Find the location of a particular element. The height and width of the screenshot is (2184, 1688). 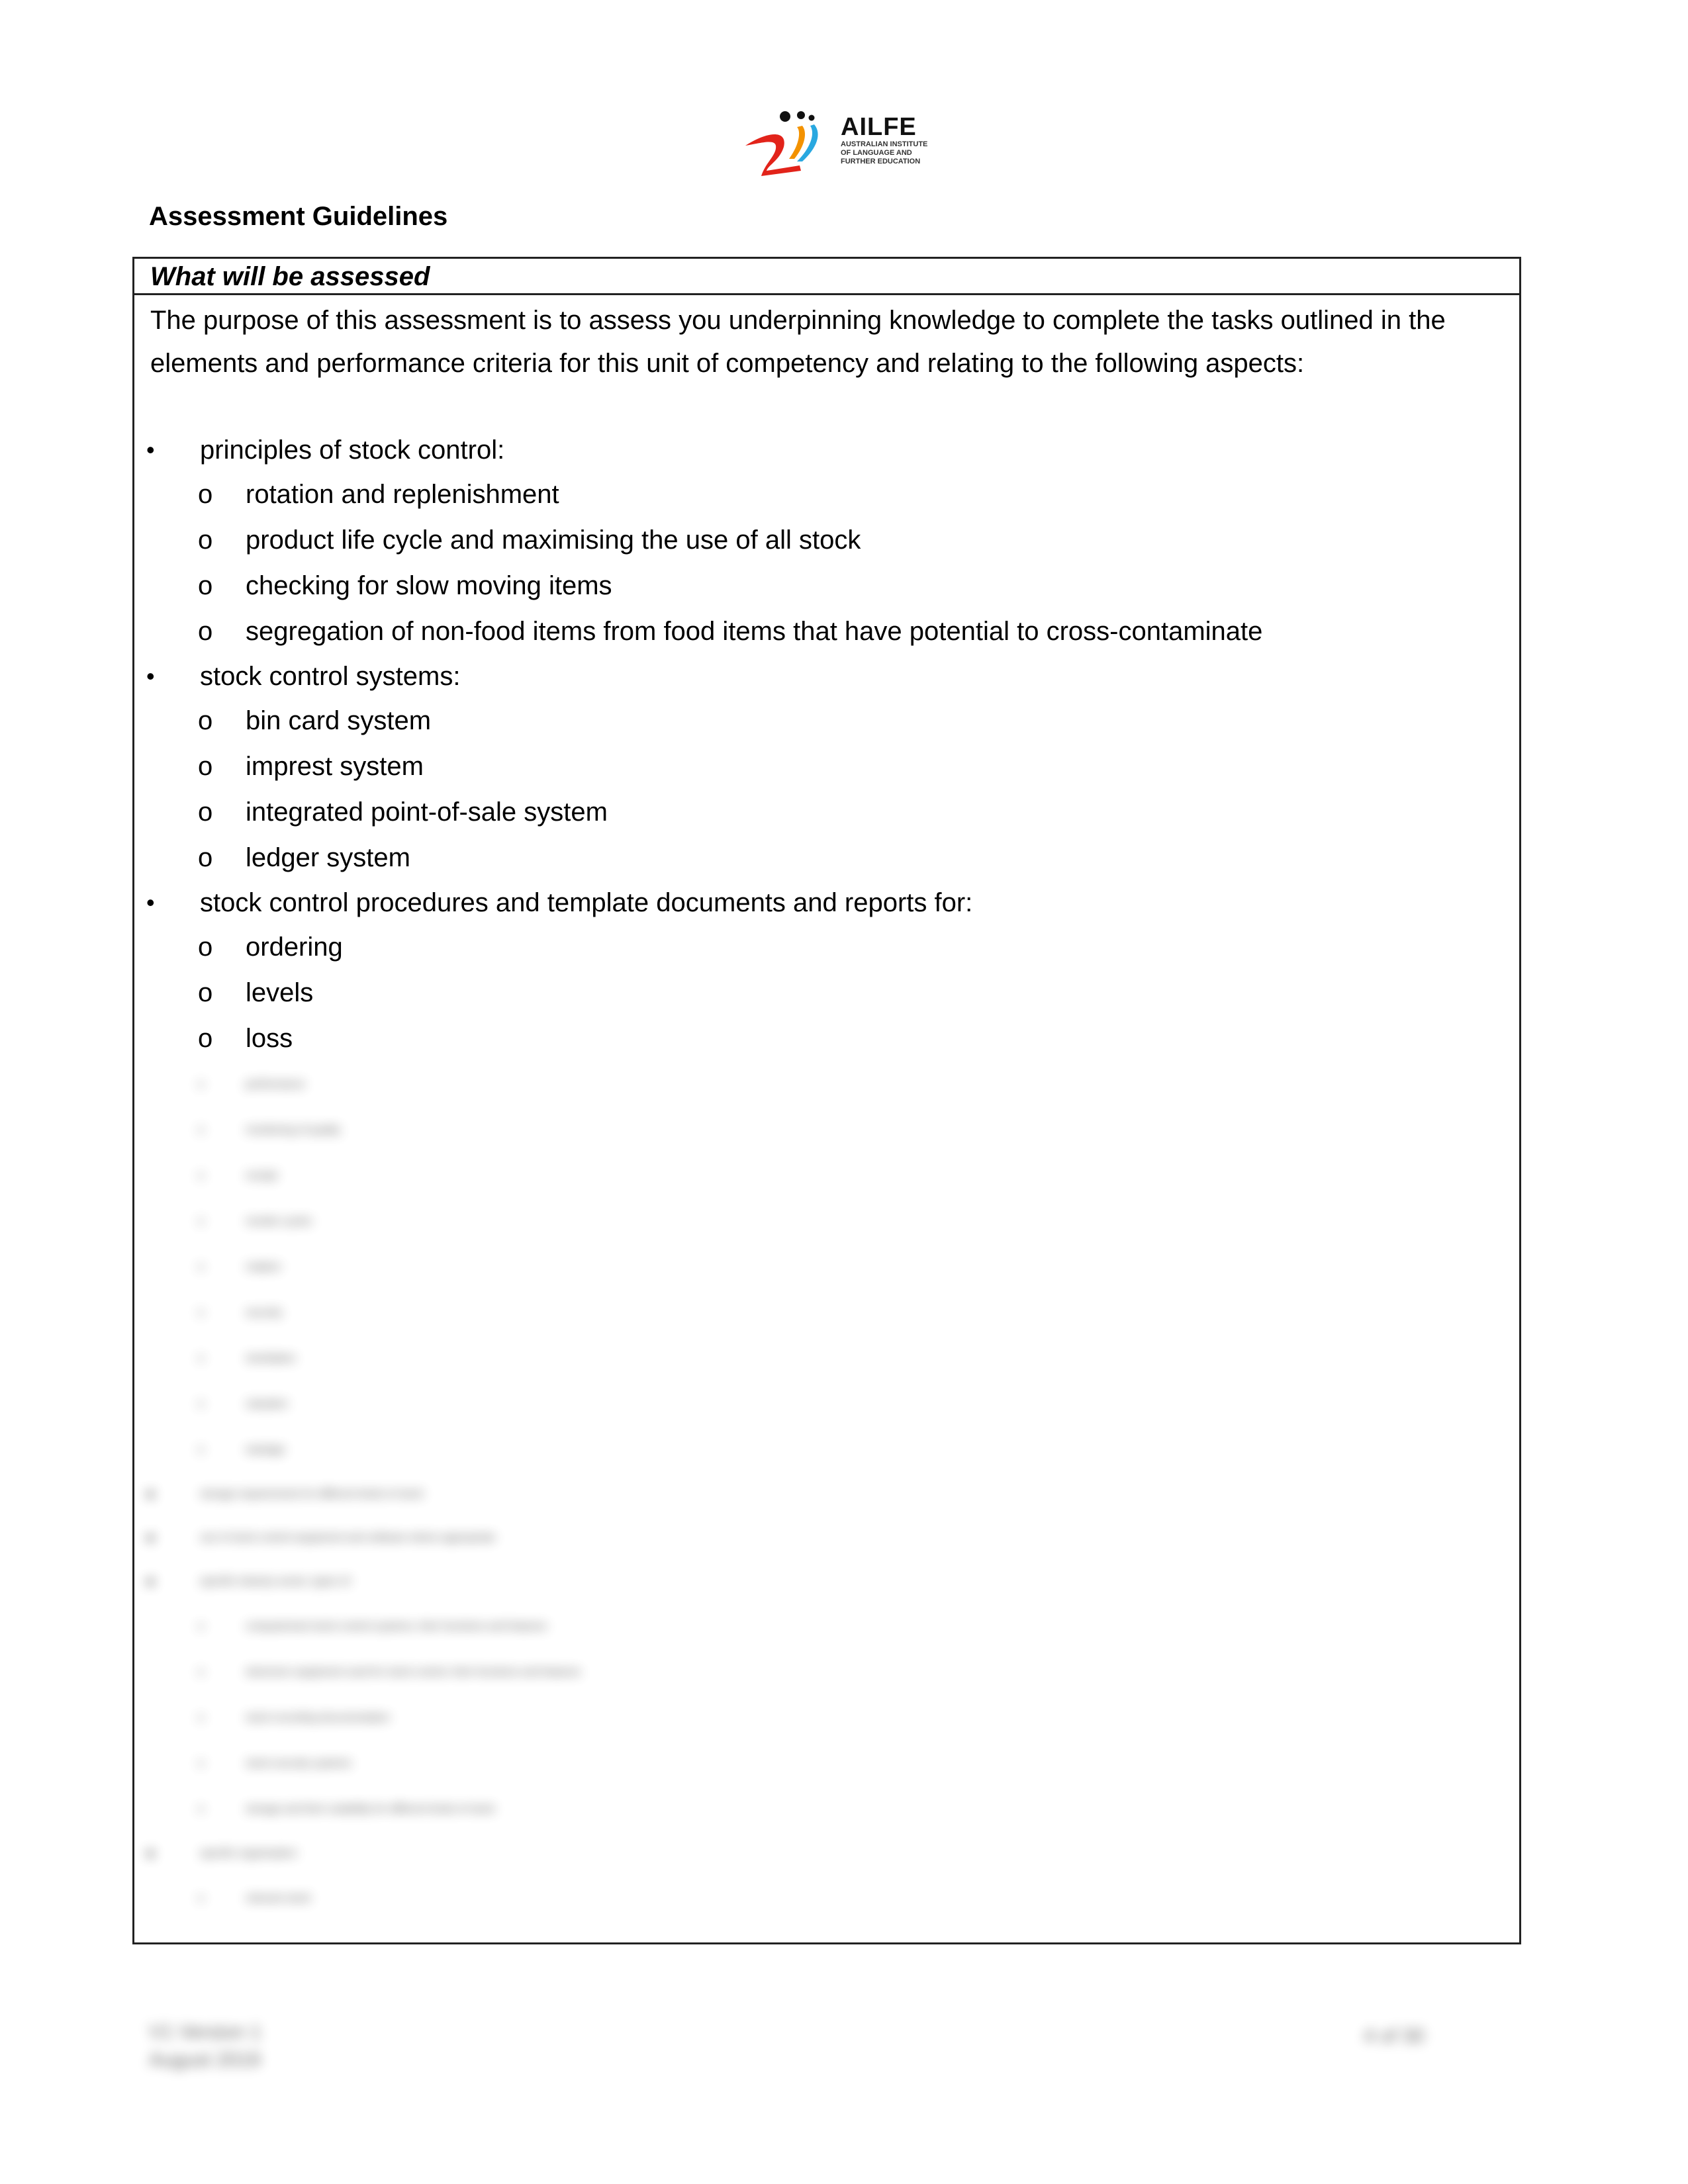

list-item-text: valuation is located at coordinates (267, 1404).